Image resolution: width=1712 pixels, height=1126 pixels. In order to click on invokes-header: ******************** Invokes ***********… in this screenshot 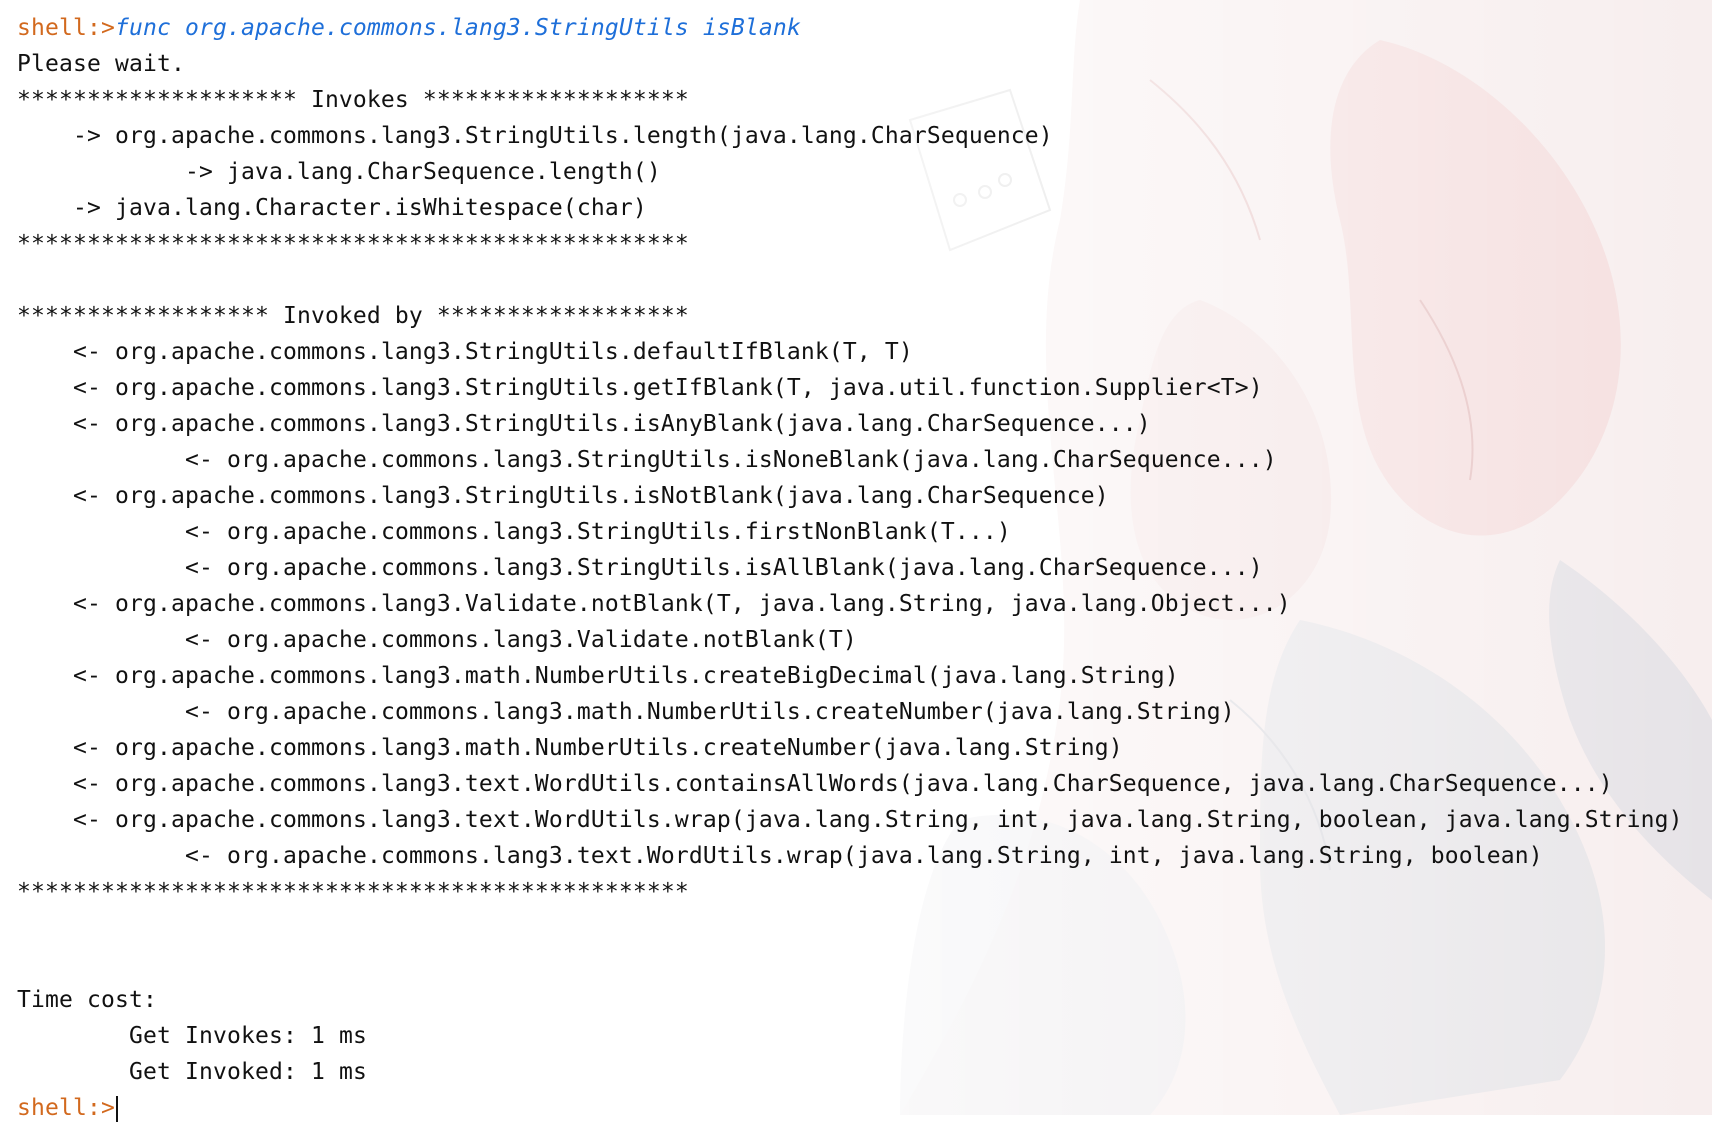, I will do `click(353, 100)`.